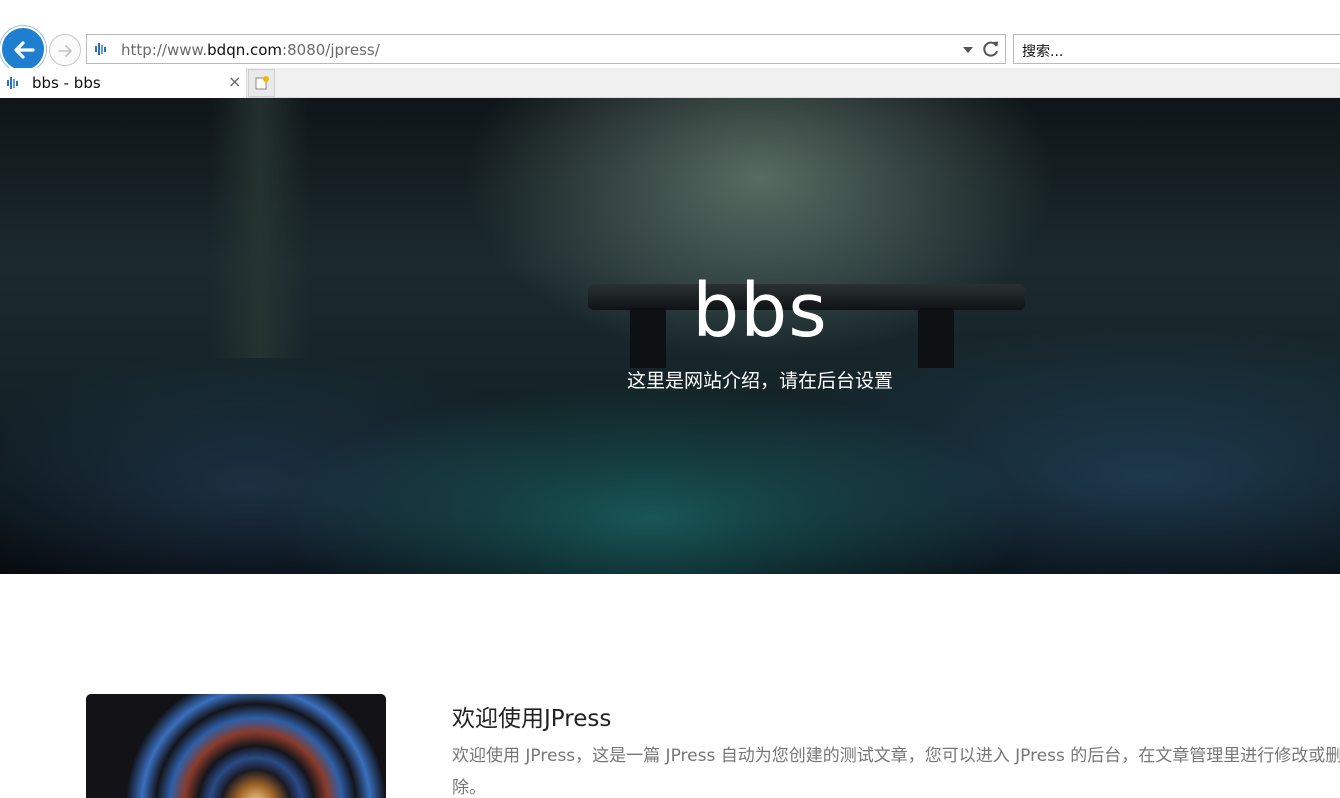 Image resolution: width=1340 pixels, height=798 pixels. I want to click on new-tab-button, so click(261, 83).